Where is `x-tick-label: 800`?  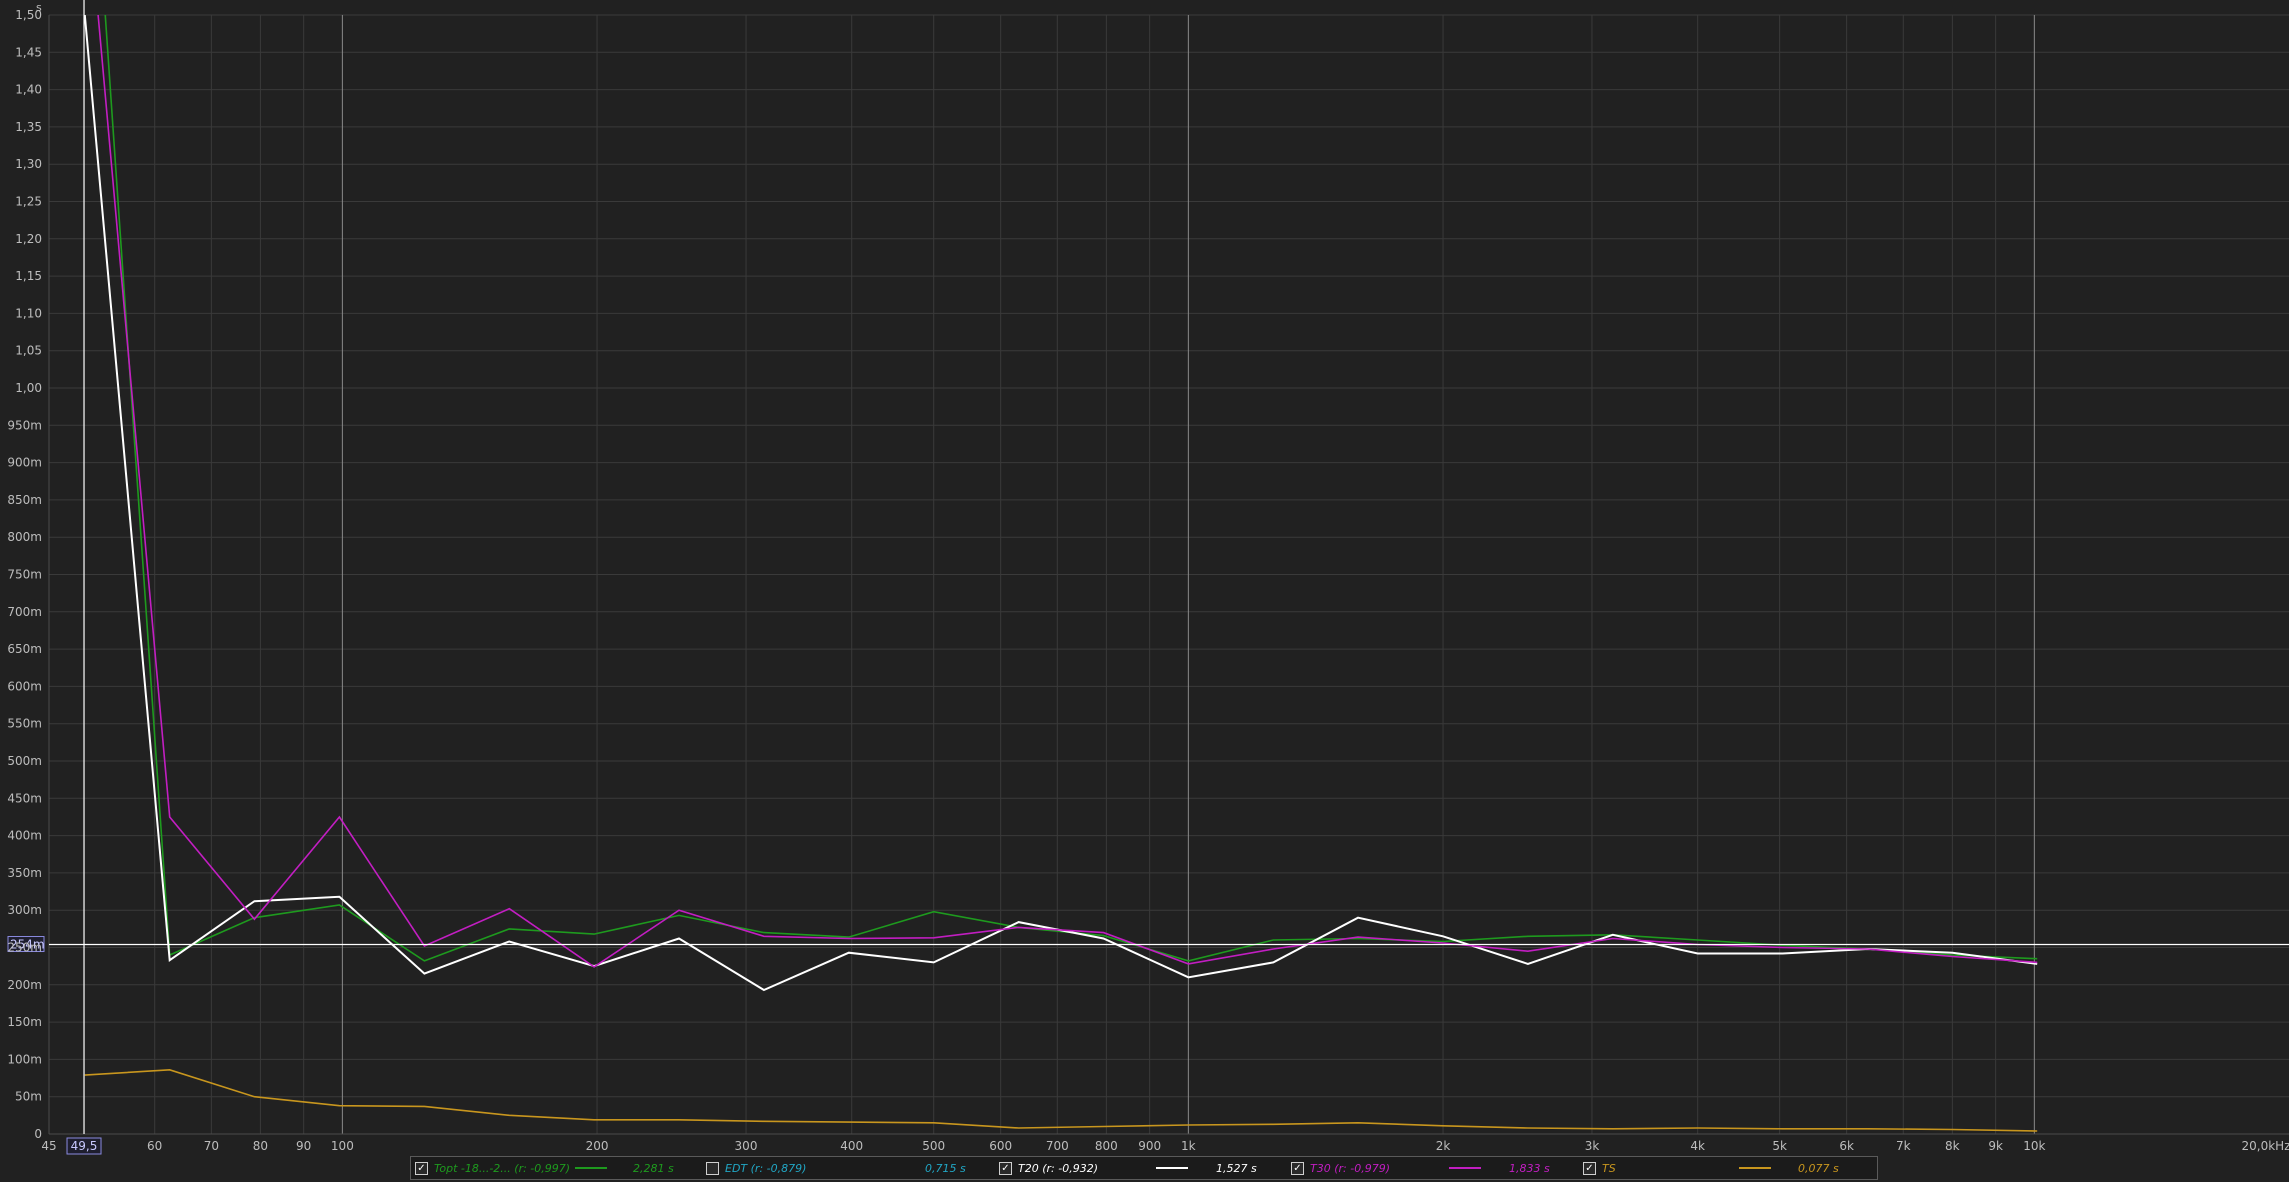 x-tick-label: 800 is located at coordinates (1106, 1146).